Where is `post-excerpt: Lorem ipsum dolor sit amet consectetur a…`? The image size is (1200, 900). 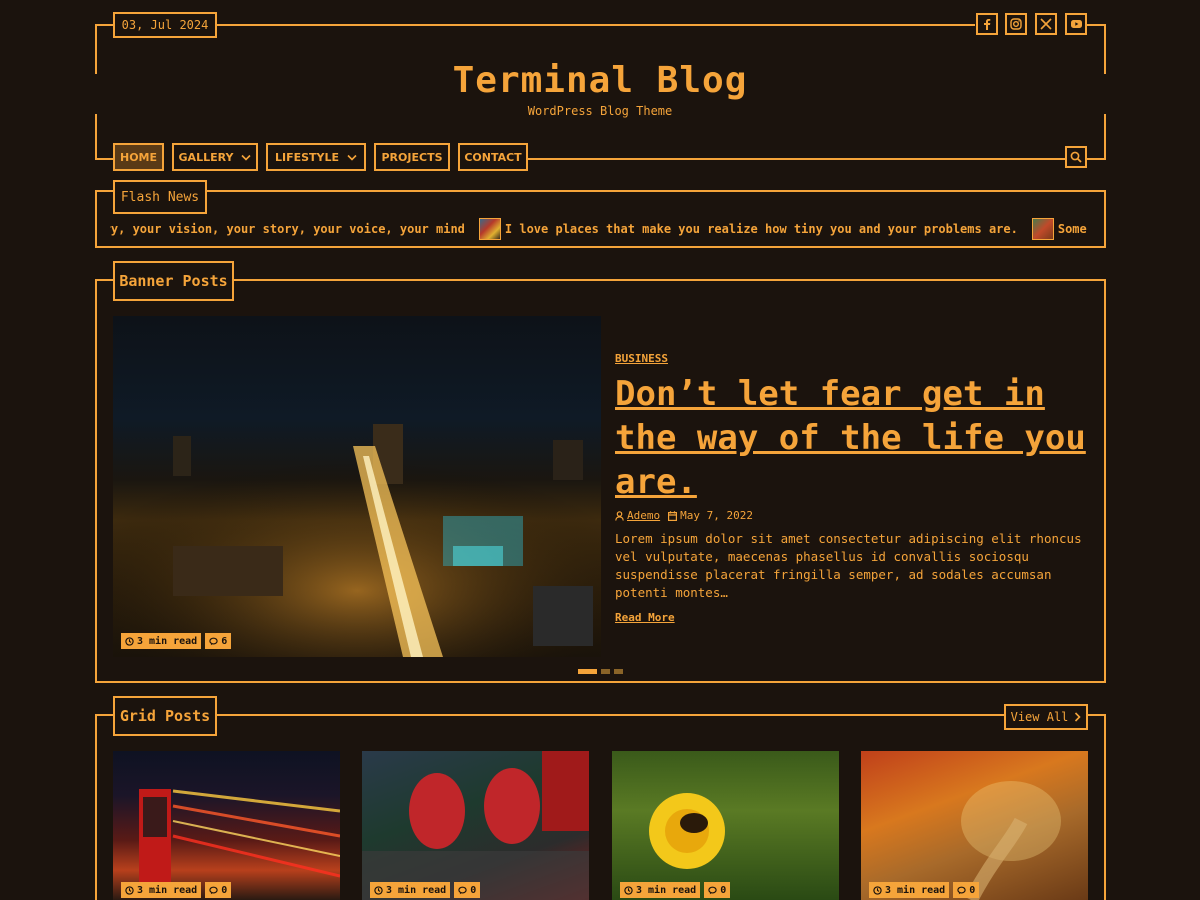
post-excerpt: Lorem ipsum dolor sit amet consectetur a… is located at coordinates (848, 565).